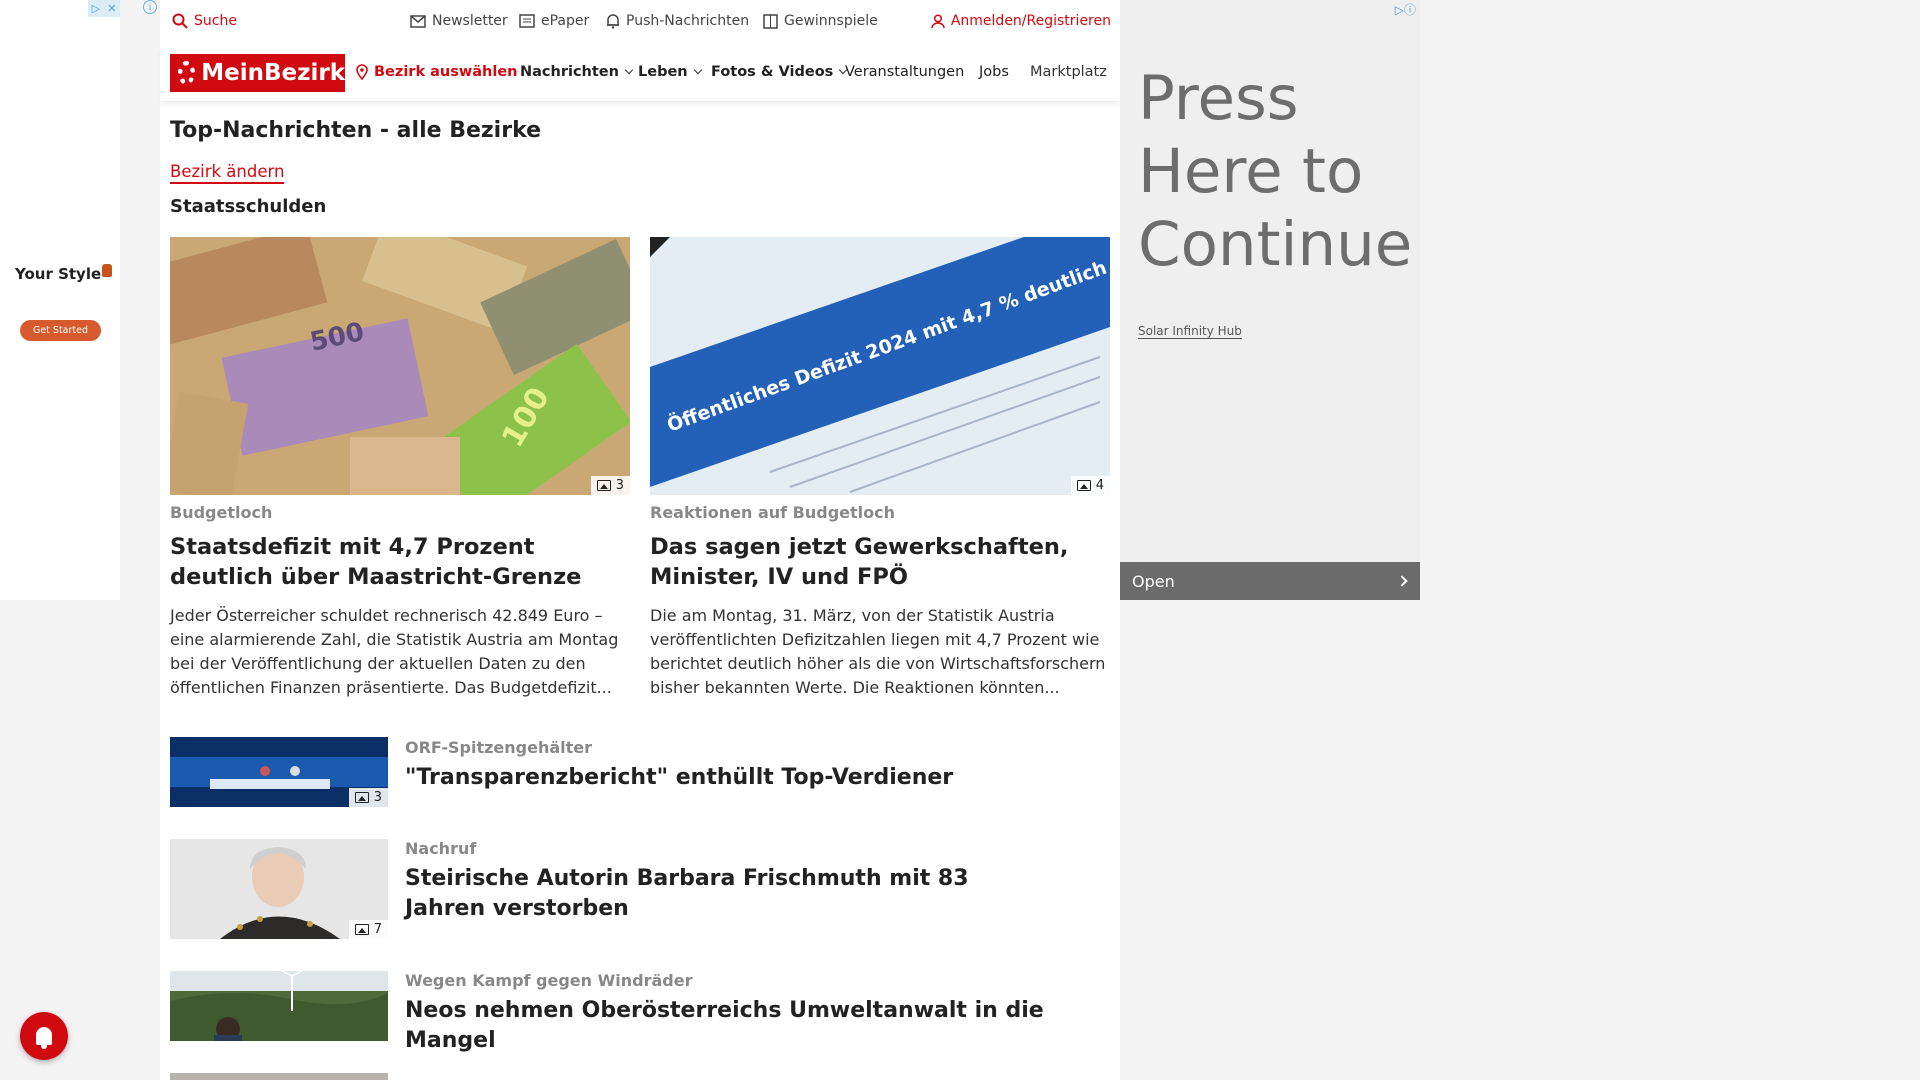 Image resolution: width=1920 pixels, height=1080 pixels. I want to click on newspaper-icon, so click(527, 21).